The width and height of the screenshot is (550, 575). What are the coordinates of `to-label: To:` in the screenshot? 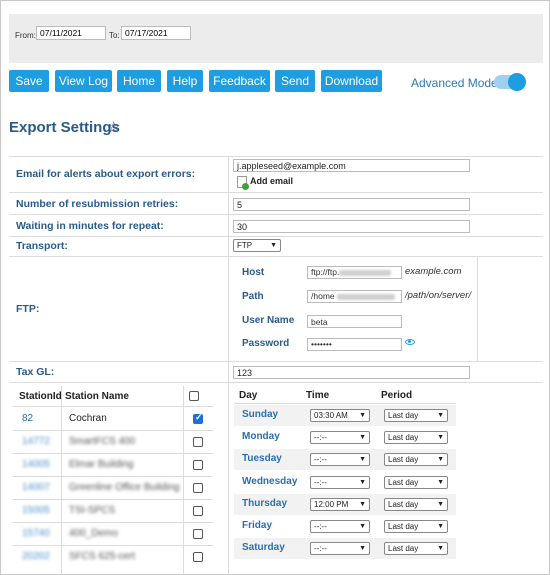 It's located at (114, 35).